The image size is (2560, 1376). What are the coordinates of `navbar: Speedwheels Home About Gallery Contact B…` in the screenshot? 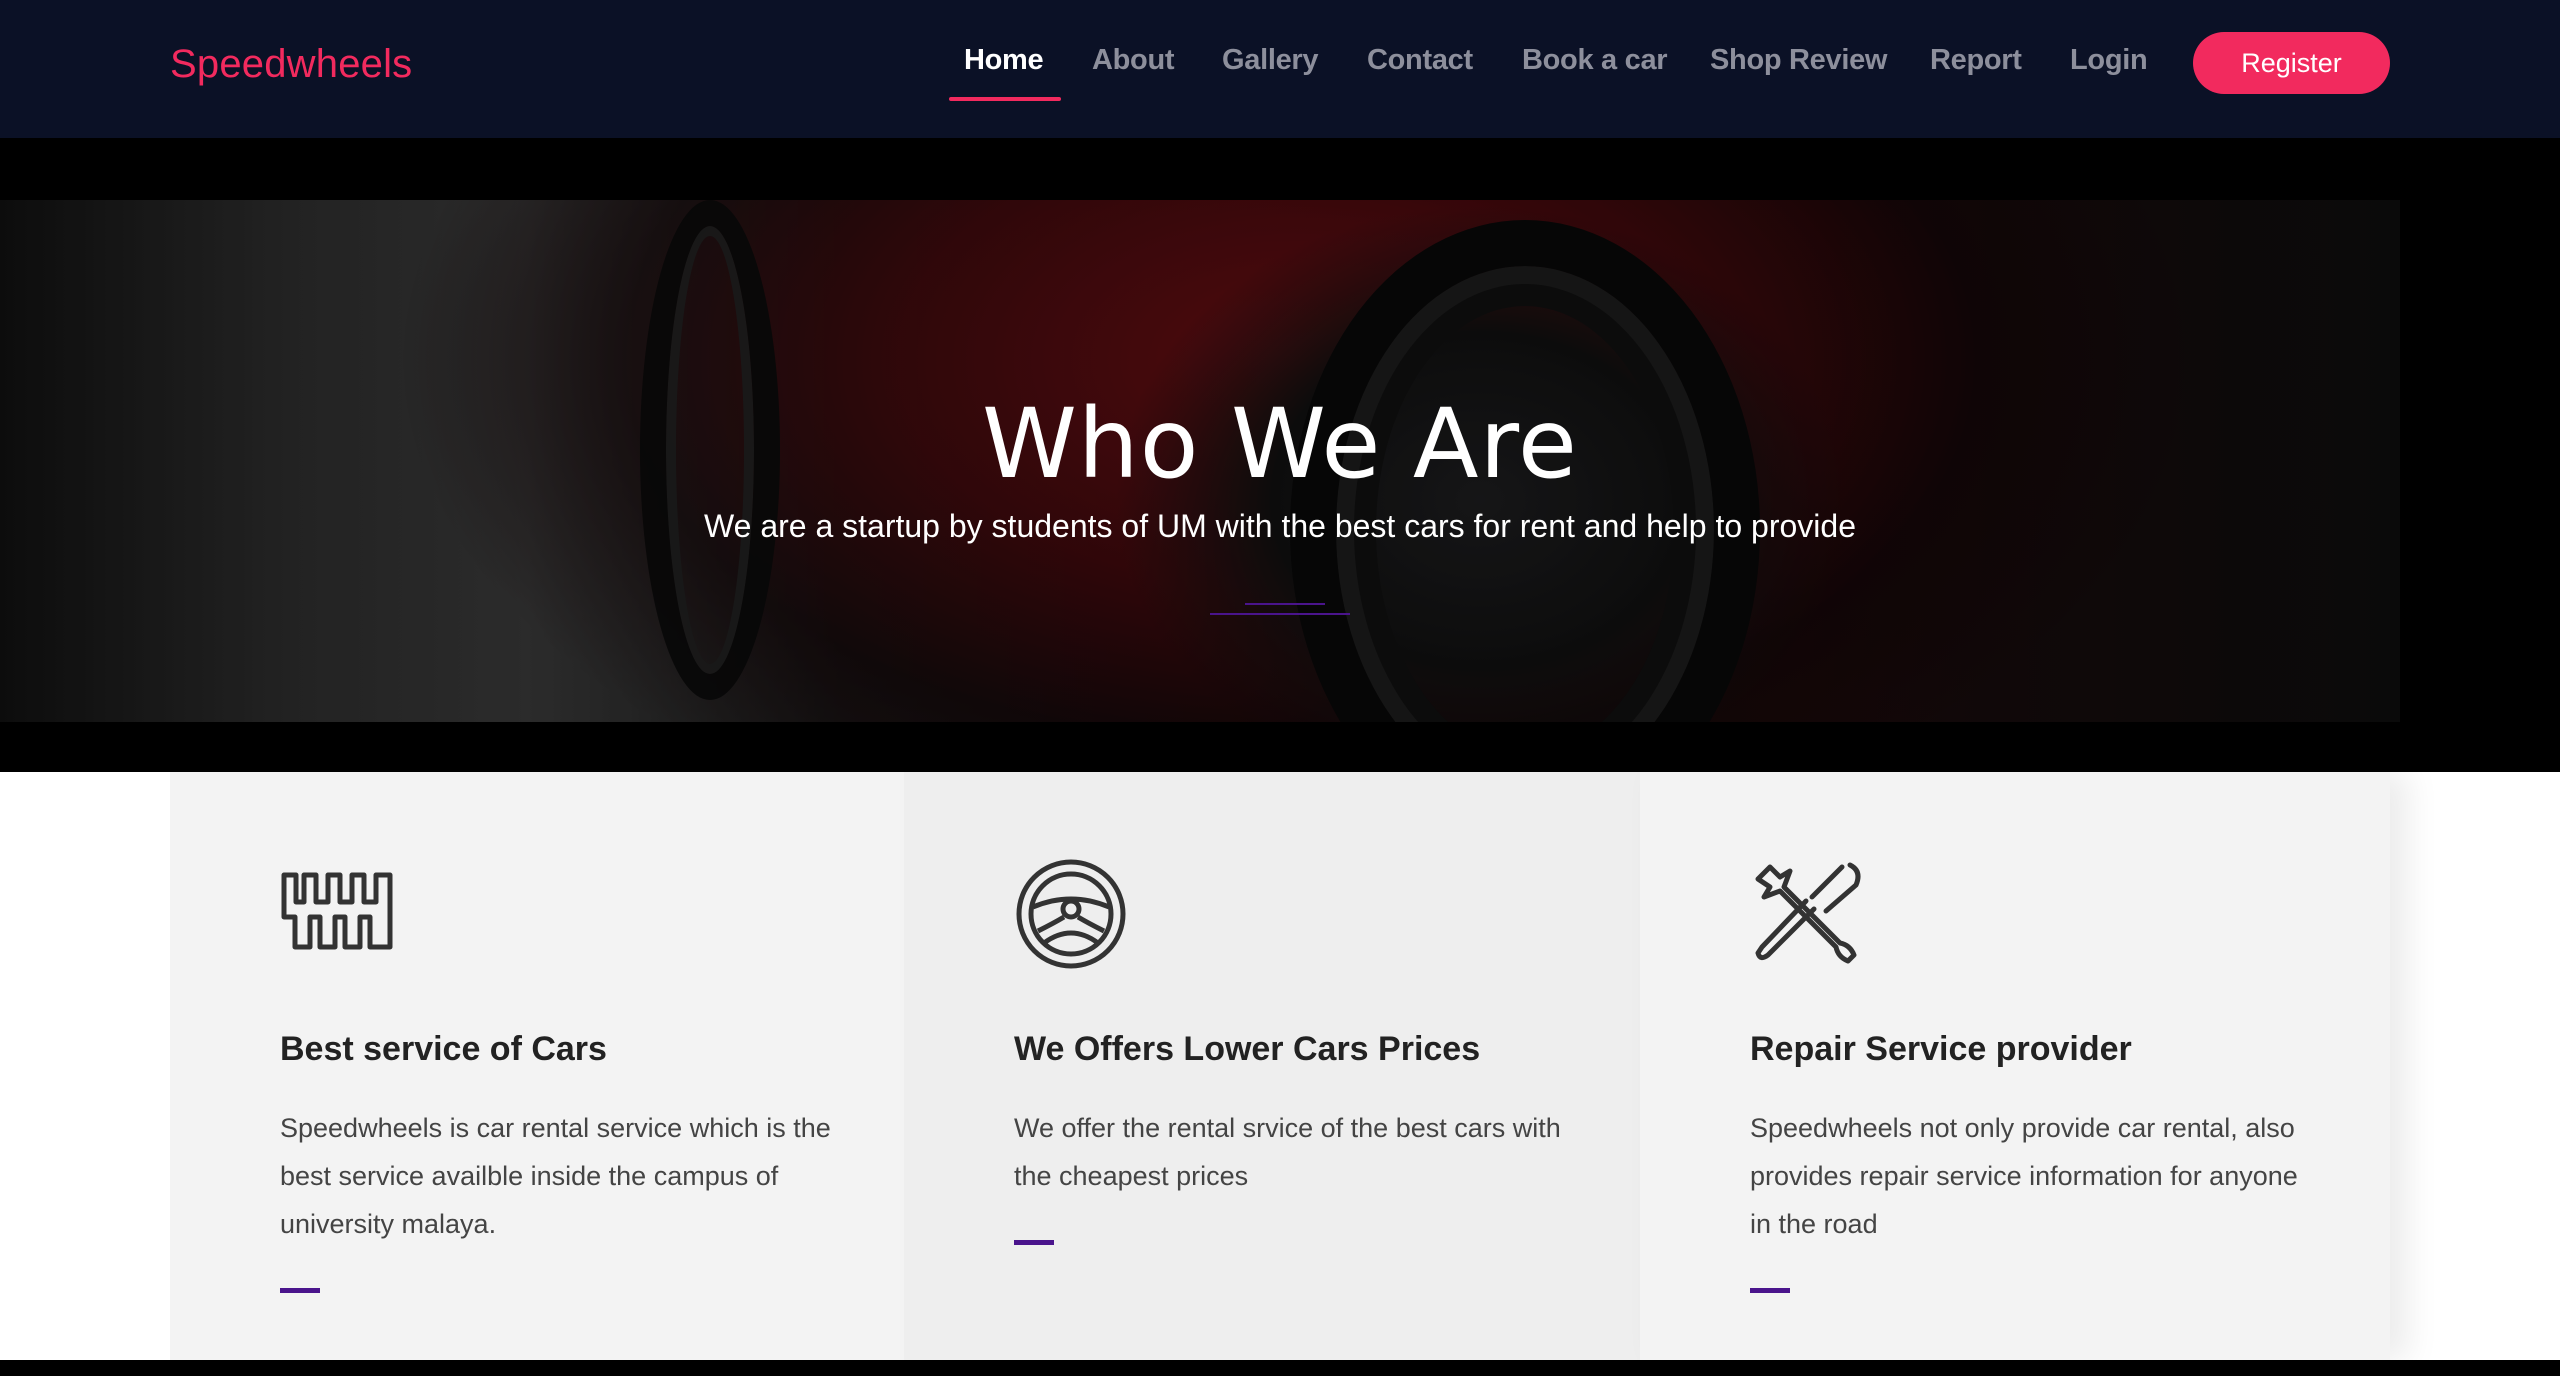 It's located at (1280, 69).